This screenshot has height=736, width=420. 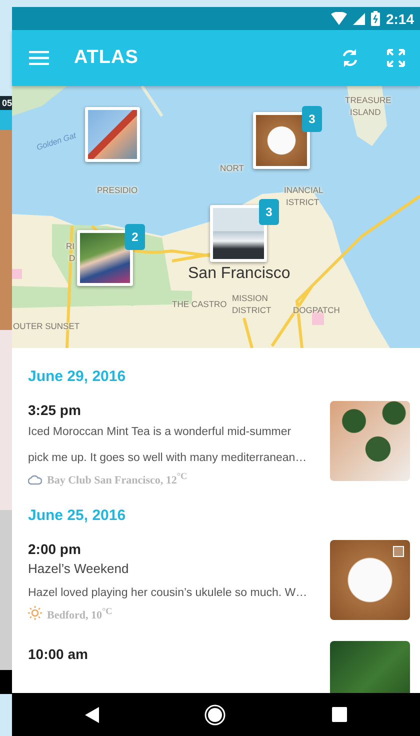 I want to click on entry-time: 3:25 pm, so click(x=54, y=410).